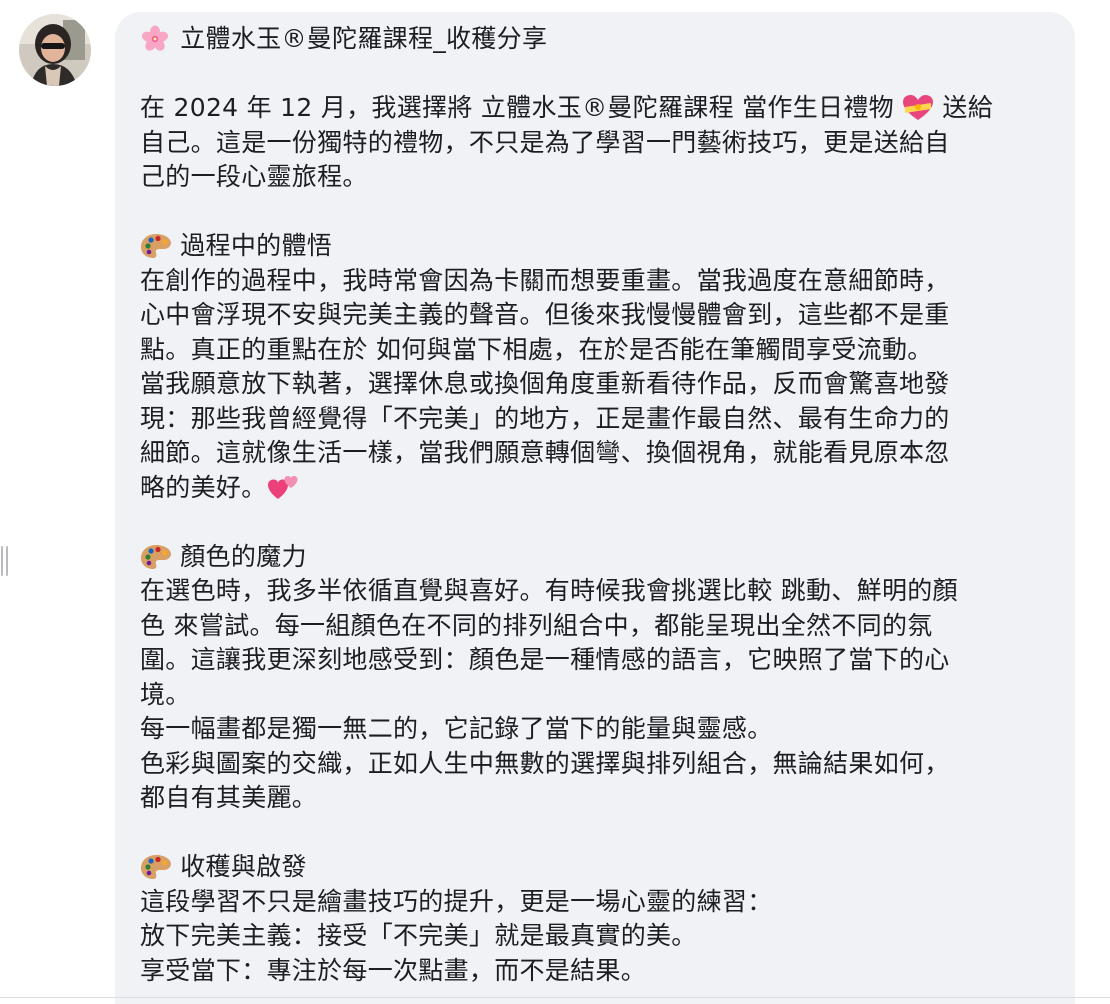 Image resolution: width=1110 pixels, height=1004 pixels. What do you see at coordinates (597, 39) in the screenshot?
I see `post-title-line: 立體水玉®曼陀羅課程_收穫分享` at bounding box center [597, 39].